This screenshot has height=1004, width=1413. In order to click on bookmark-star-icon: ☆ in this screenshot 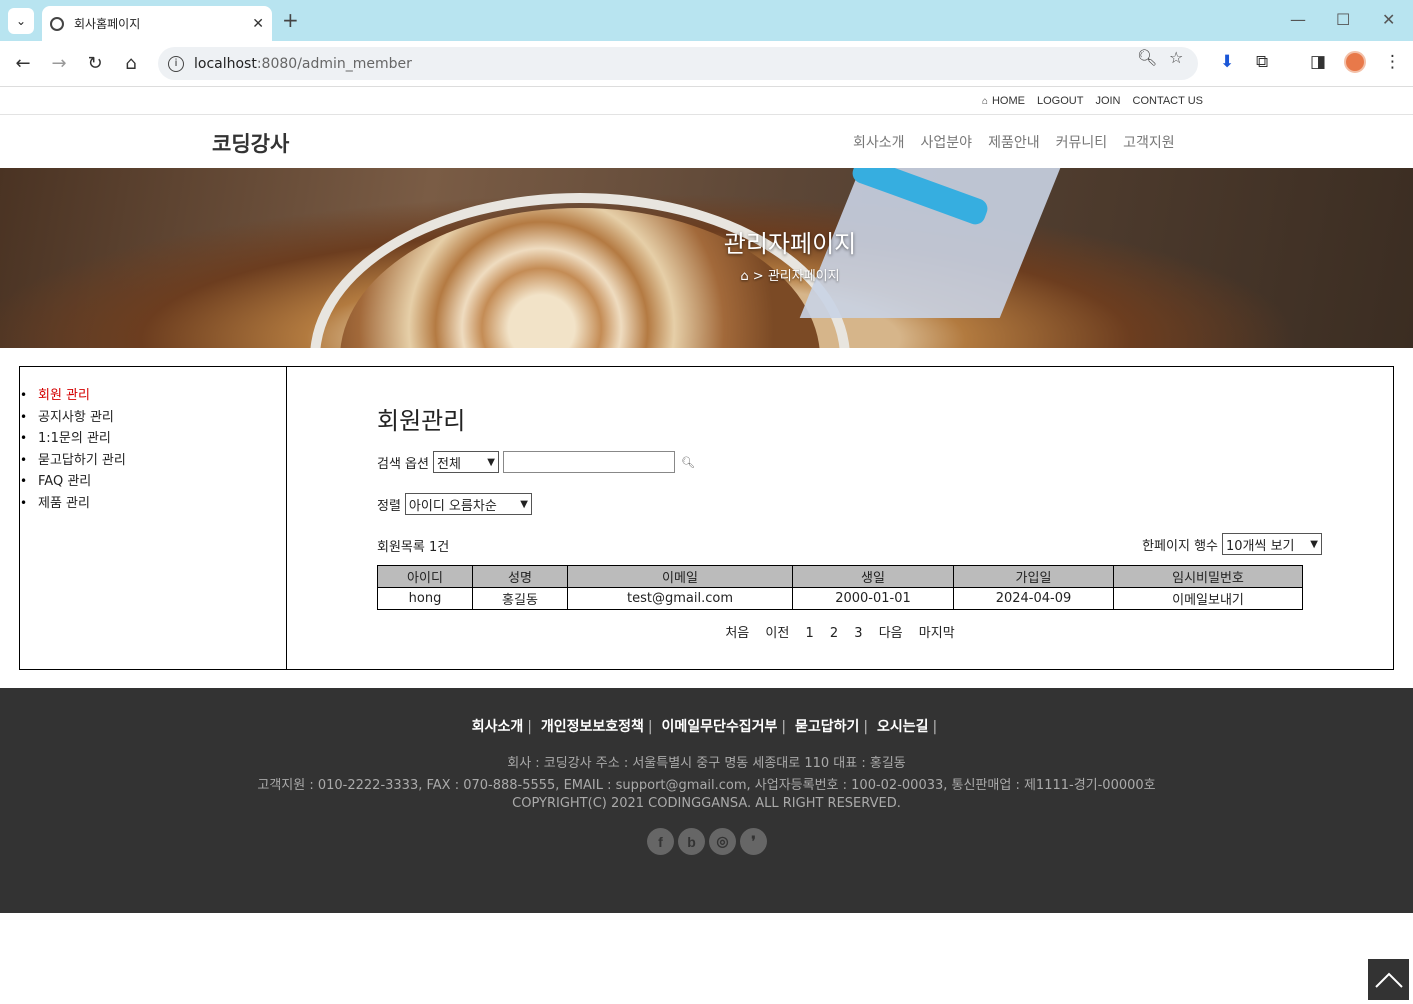, I will do `click(1176, 57)`.